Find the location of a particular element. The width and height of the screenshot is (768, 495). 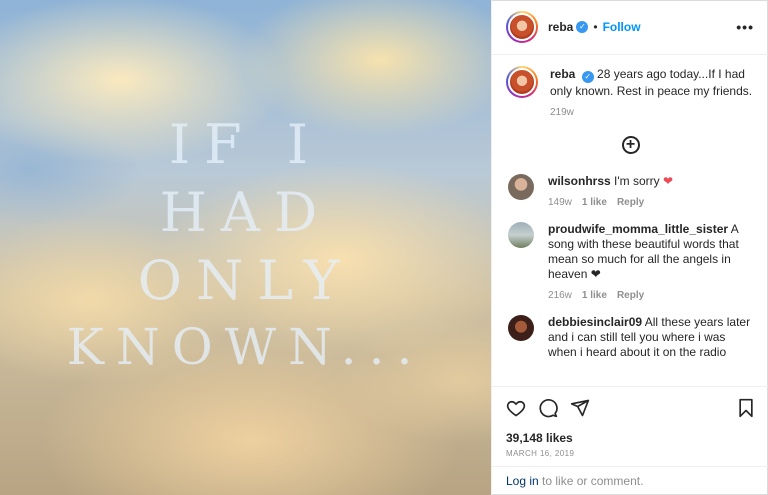

bookmark-icon is located at coordinates (746, 408).